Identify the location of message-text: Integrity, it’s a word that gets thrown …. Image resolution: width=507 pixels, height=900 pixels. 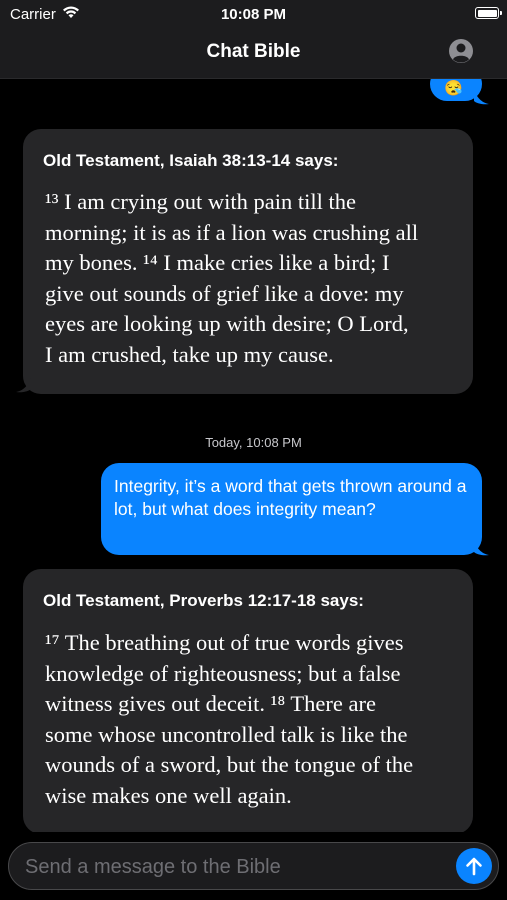
(290, 497).